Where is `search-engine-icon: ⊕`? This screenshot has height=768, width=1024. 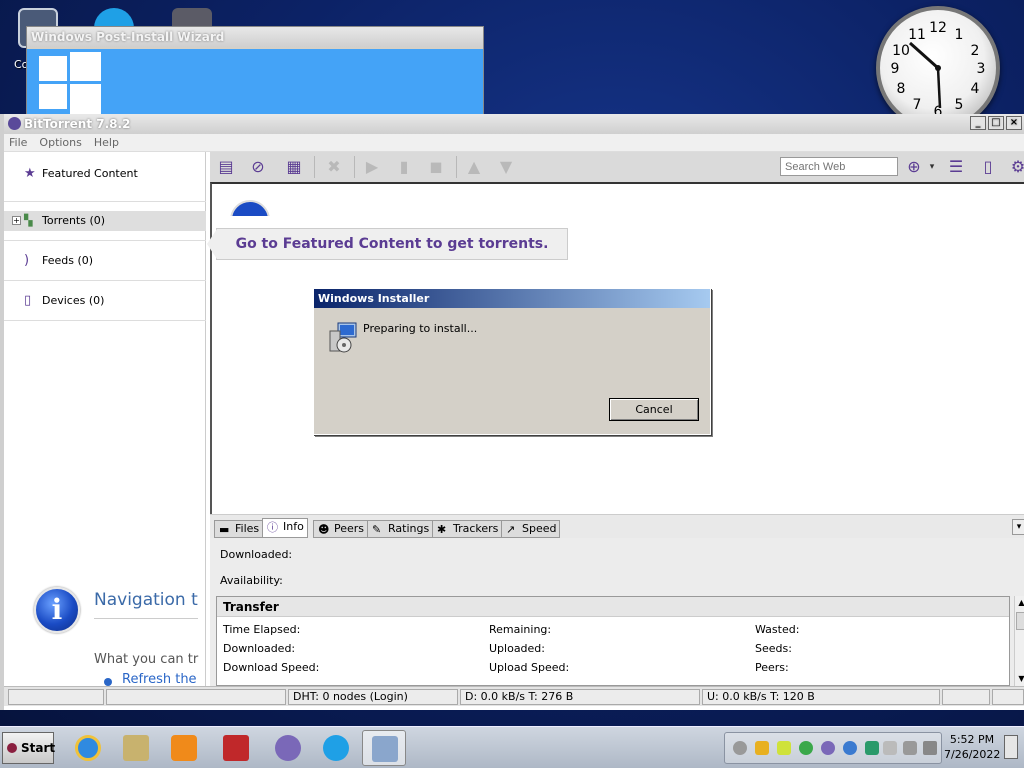
search-engine-icon: ⊕ is located at coordinates (914, 167).